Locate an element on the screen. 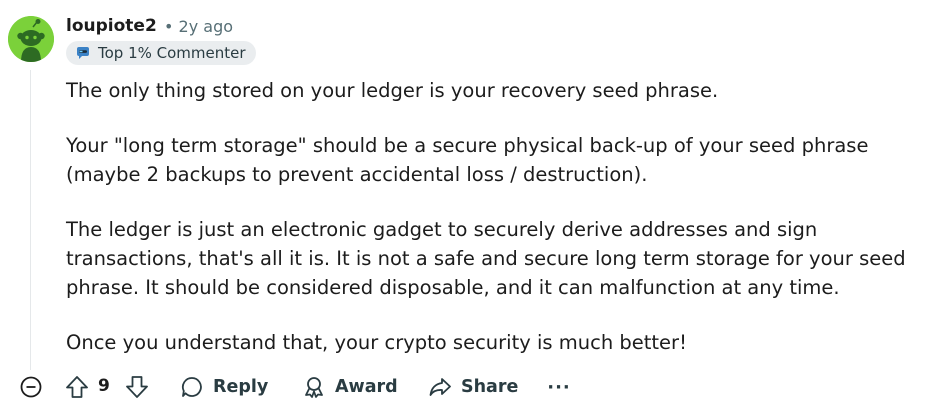 The image size is (948, 414). comment-timestamp: • 2y ago is located at coordinates (199, 26).